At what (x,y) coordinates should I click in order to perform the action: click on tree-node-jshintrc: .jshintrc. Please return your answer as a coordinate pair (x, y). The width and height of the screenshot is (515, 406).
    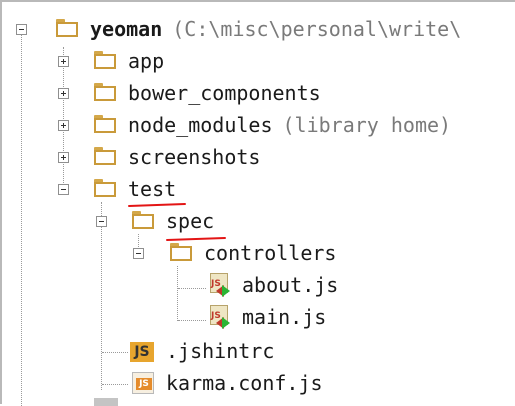
    Looking at the image, I should click on (220, 351).